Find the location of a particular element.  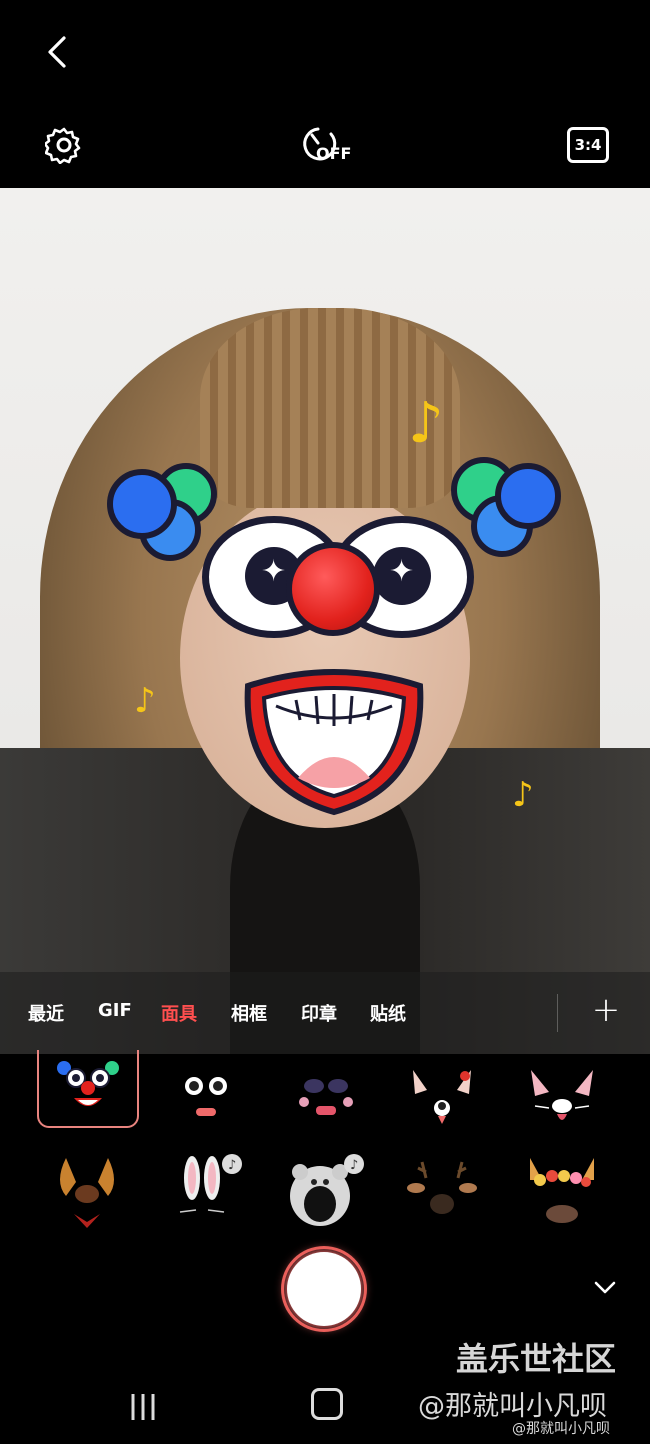

mask-bear-head: ♪ is located at coordinates (326, 1192).